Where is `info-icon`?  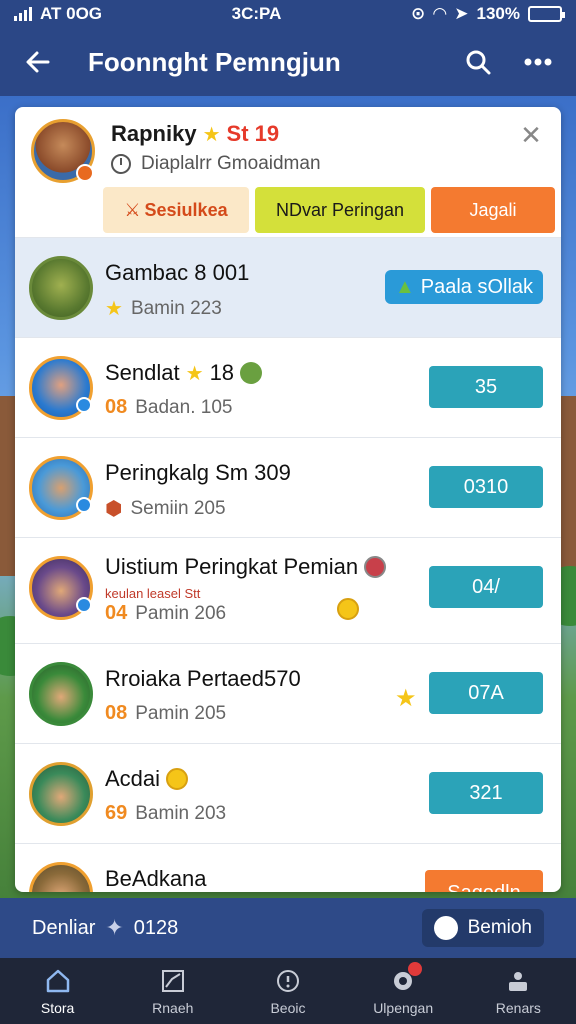
info-icon is located at coordinates (288, 981).